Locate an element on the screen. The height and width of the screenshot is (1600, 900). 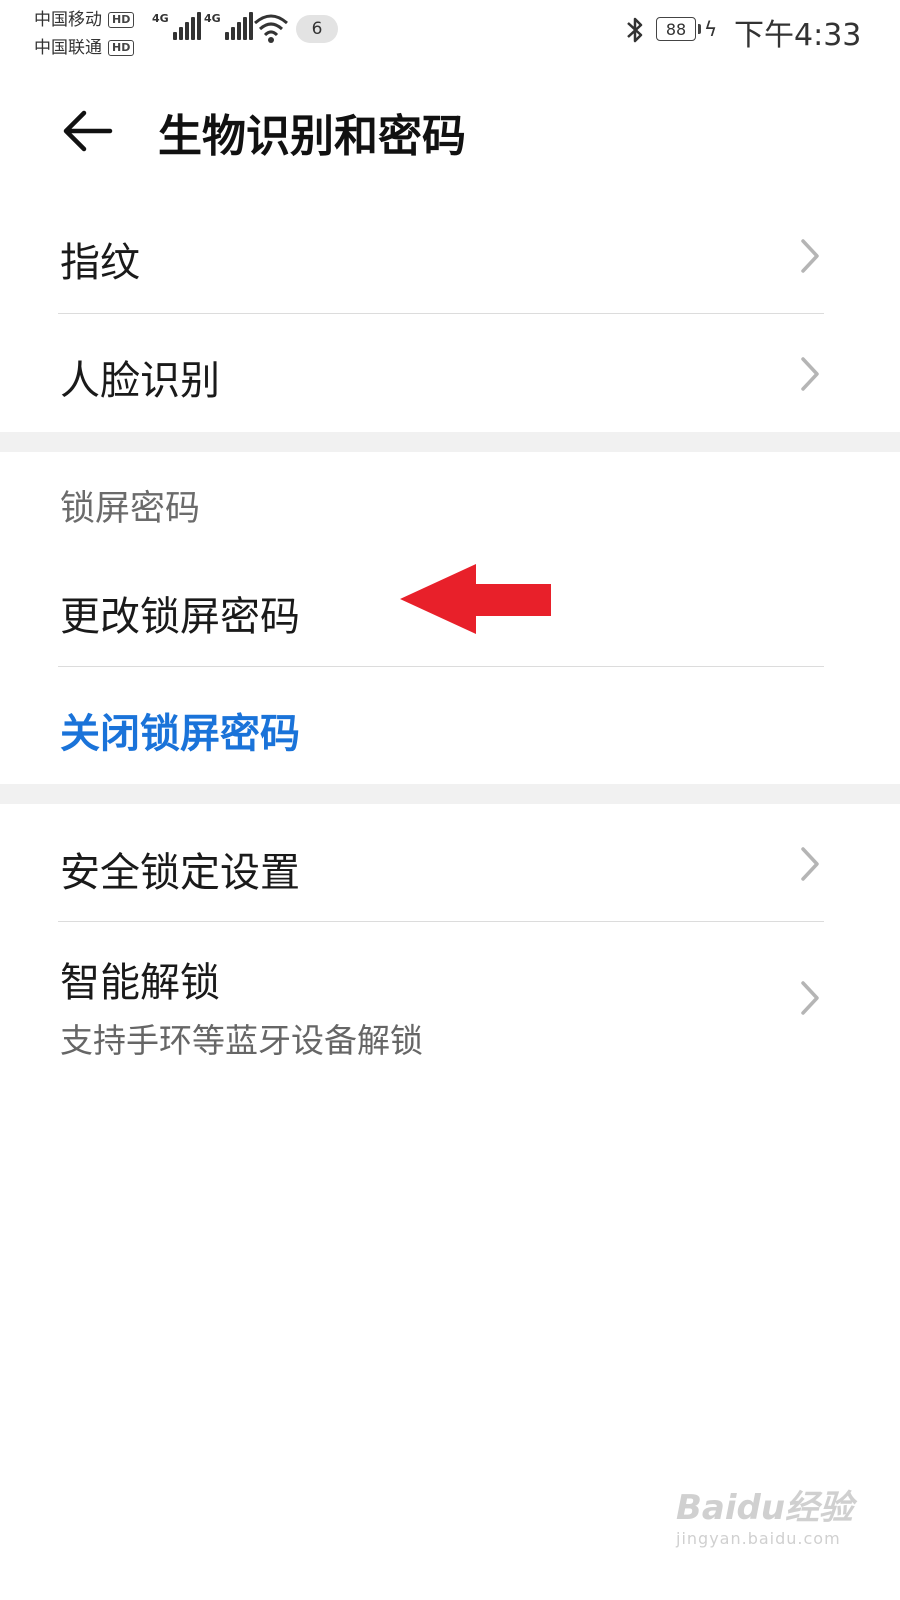
status-time: 下午4:33 is located at coordinates (798, 35).